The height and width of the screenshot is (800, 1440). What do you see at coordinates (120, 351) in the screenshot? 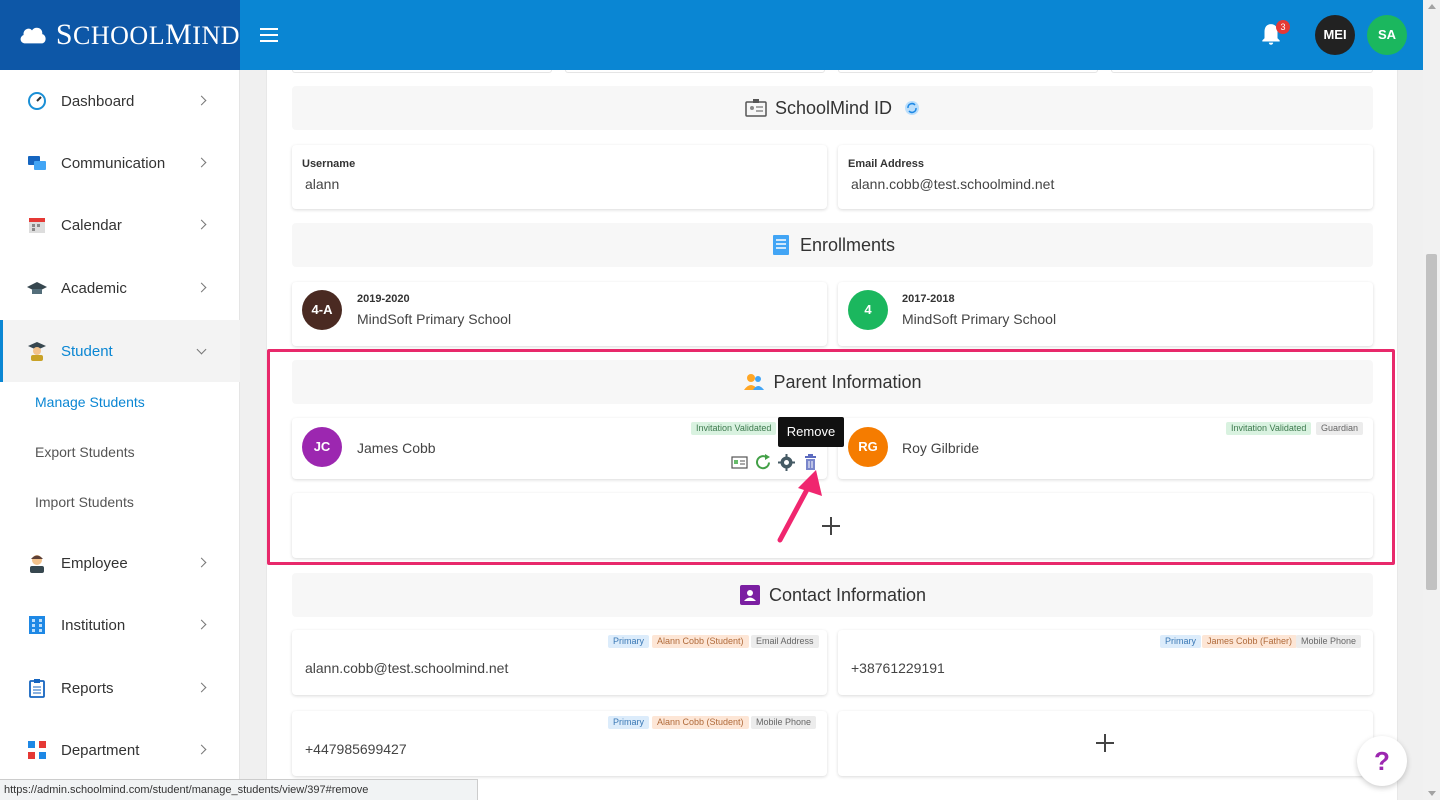
I see `sidebar-item-student: Student` at bounding box center [120, 351].